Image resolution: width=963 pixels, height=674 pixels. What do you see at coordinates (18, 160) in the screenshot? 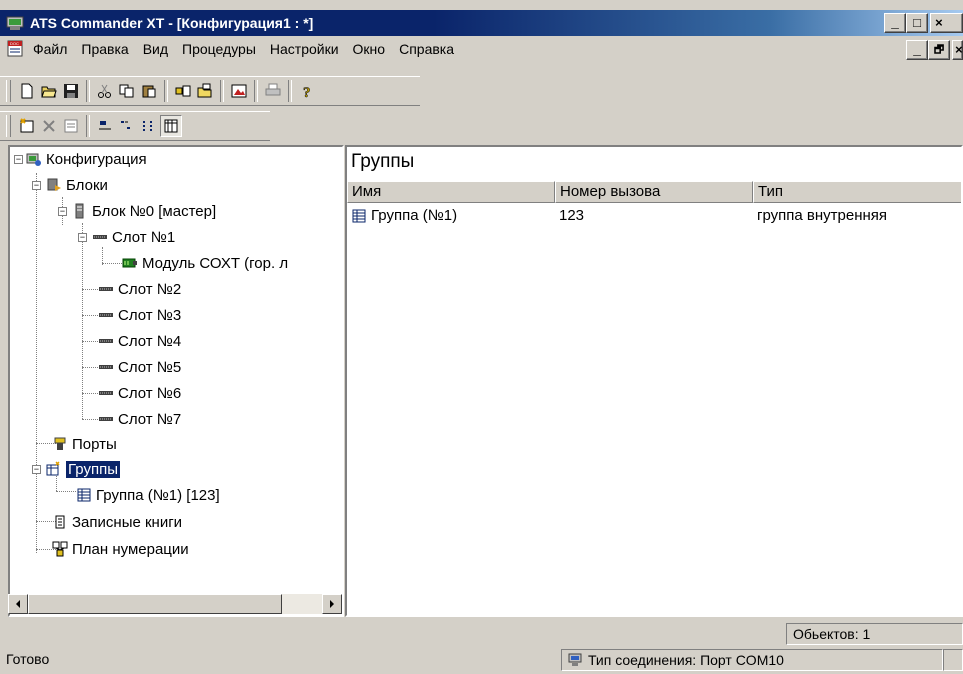
I see `collapse-root-icon: −` at bounding box center [18, 160].